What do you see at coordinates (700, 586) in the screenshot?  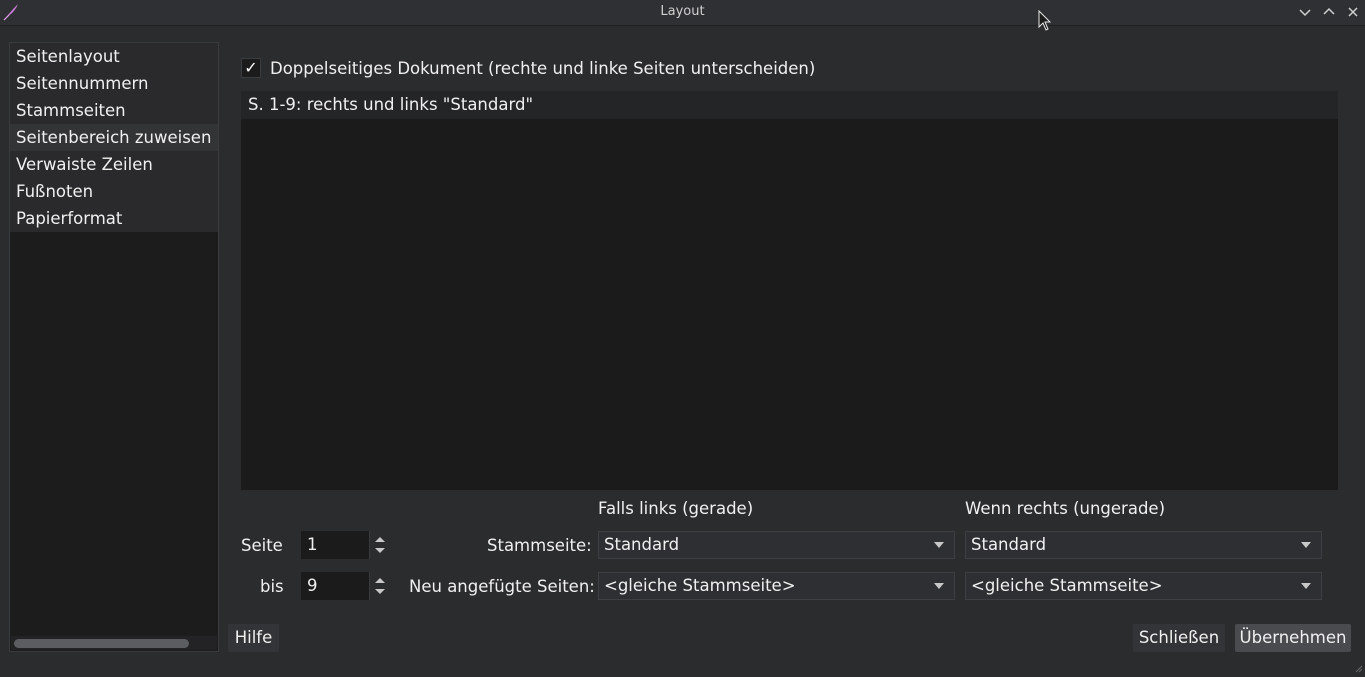 I see `left-appended-pages-value: <gleiche Stammseite>` at bounding box center [700, 586].